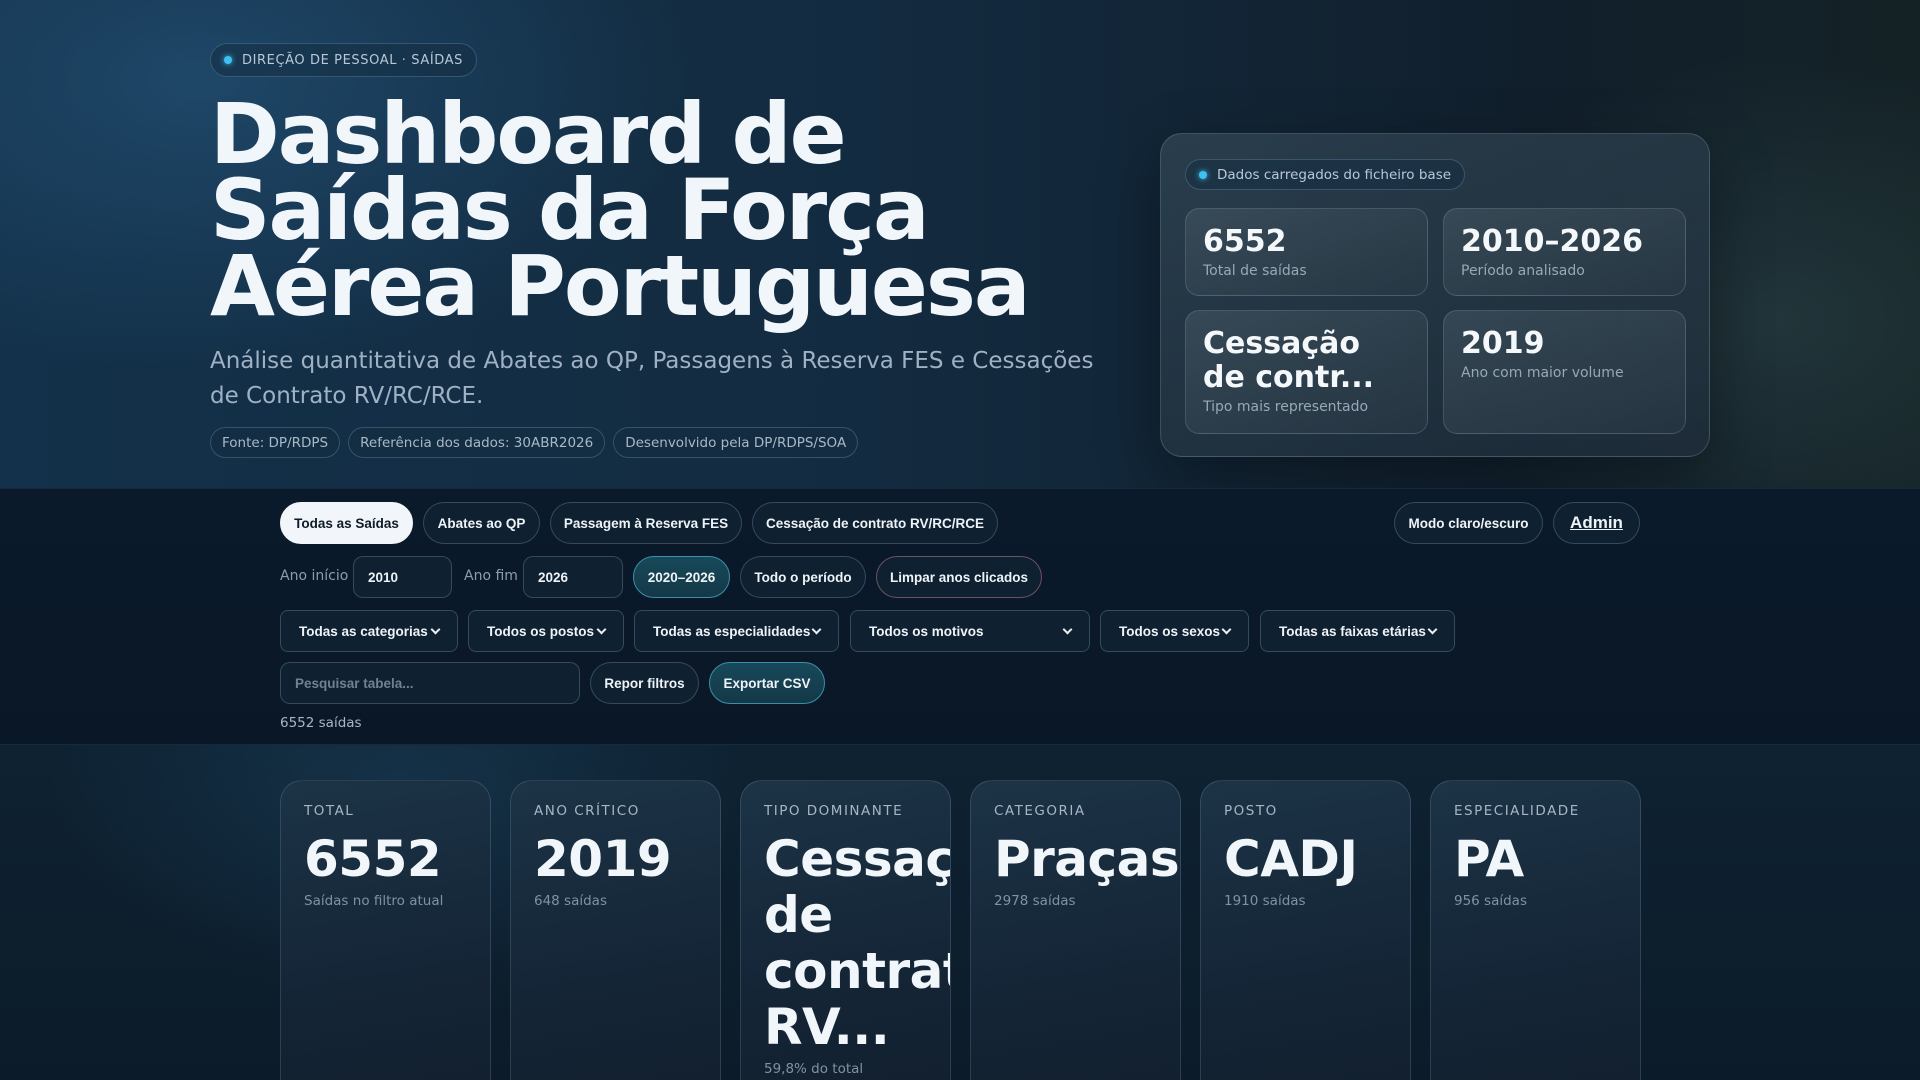 The height and width of the screenshot is (1080, 1920). I want to click on kpi-label: TIPO DOMINANTE, so click(834, 811).